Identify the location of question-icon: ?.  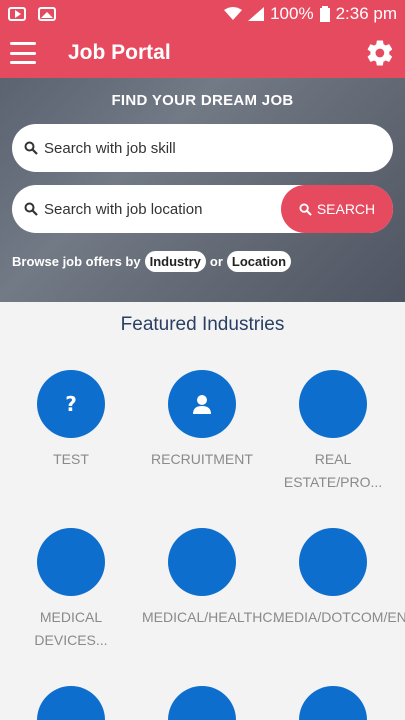
(71, 404).